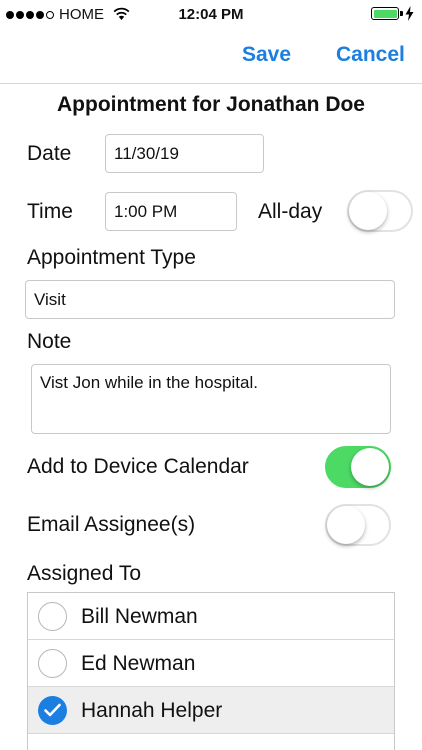 Image resolution: width=422 pixels, height=750 pixels. I want to click on appointment-type-label: Appointment Type, so click(111, 257).